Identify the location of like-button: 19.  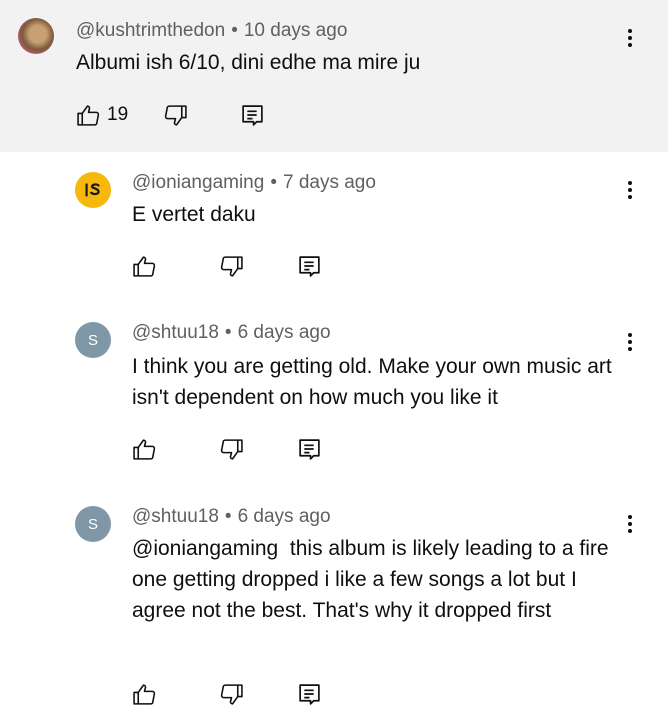
(102, 115).